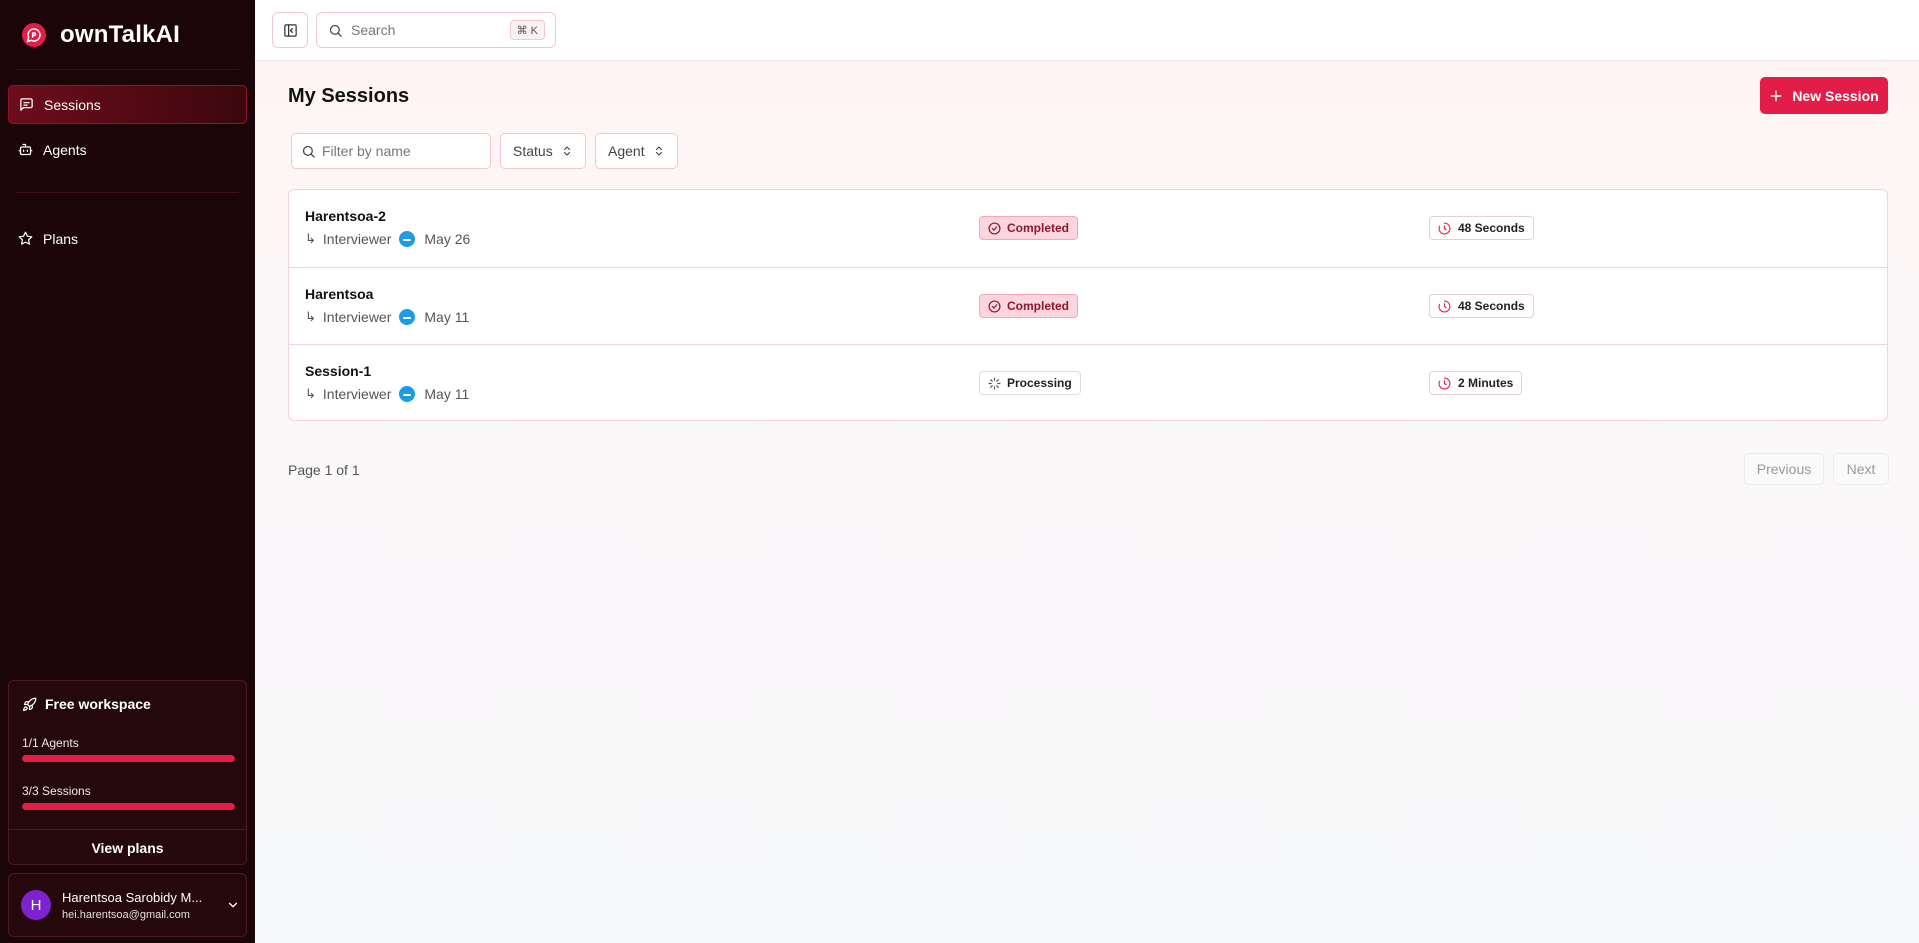 The width and height of the screenshot is (1919, 943). What do you see at coordinates (1087, 30) in the screenshot?
I see `topbar: Search ⌘ K` at bounding box center [1087, 30].